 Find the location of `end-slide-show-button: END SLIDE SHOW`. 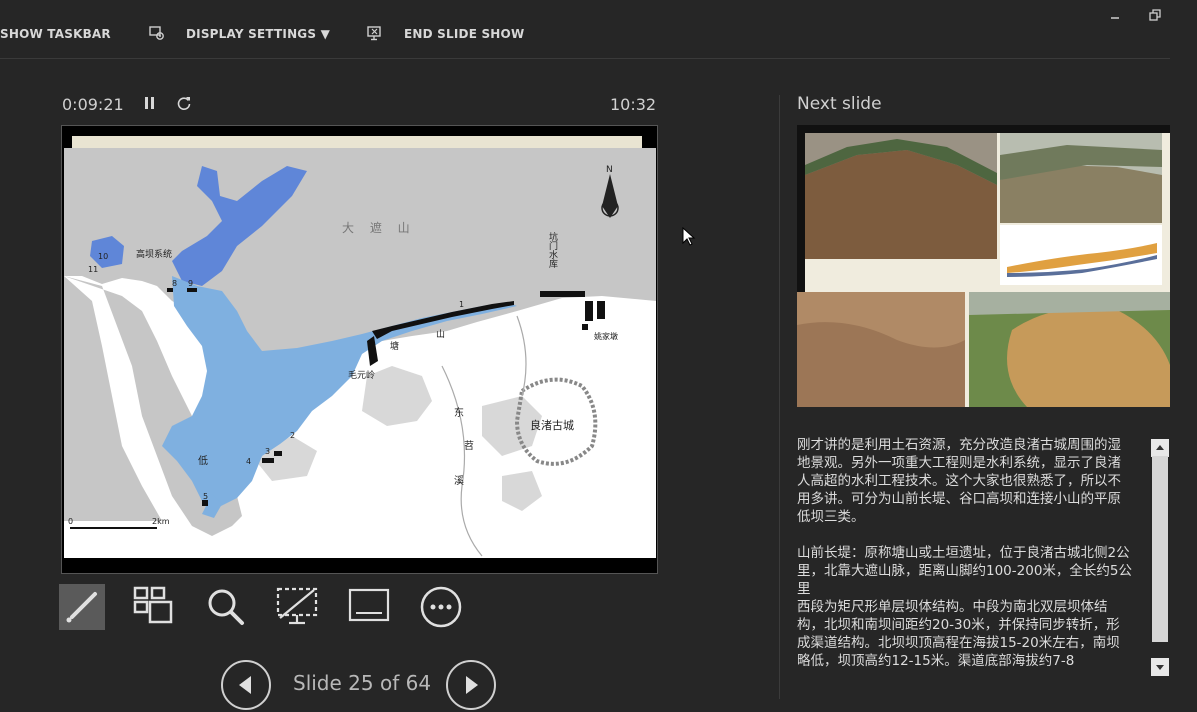

end-slide-show-button: END SLIDE SHOW is located at coordinates (464, 34).